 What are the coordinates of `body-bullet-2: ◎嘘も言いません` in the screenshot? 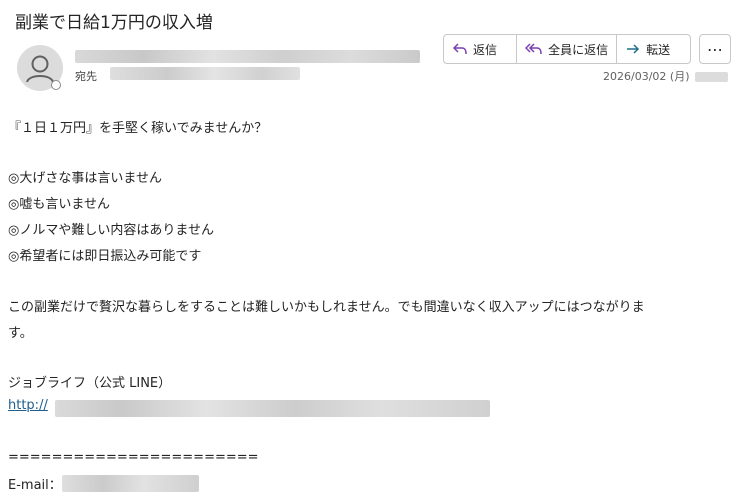 It's located at (59, 204).